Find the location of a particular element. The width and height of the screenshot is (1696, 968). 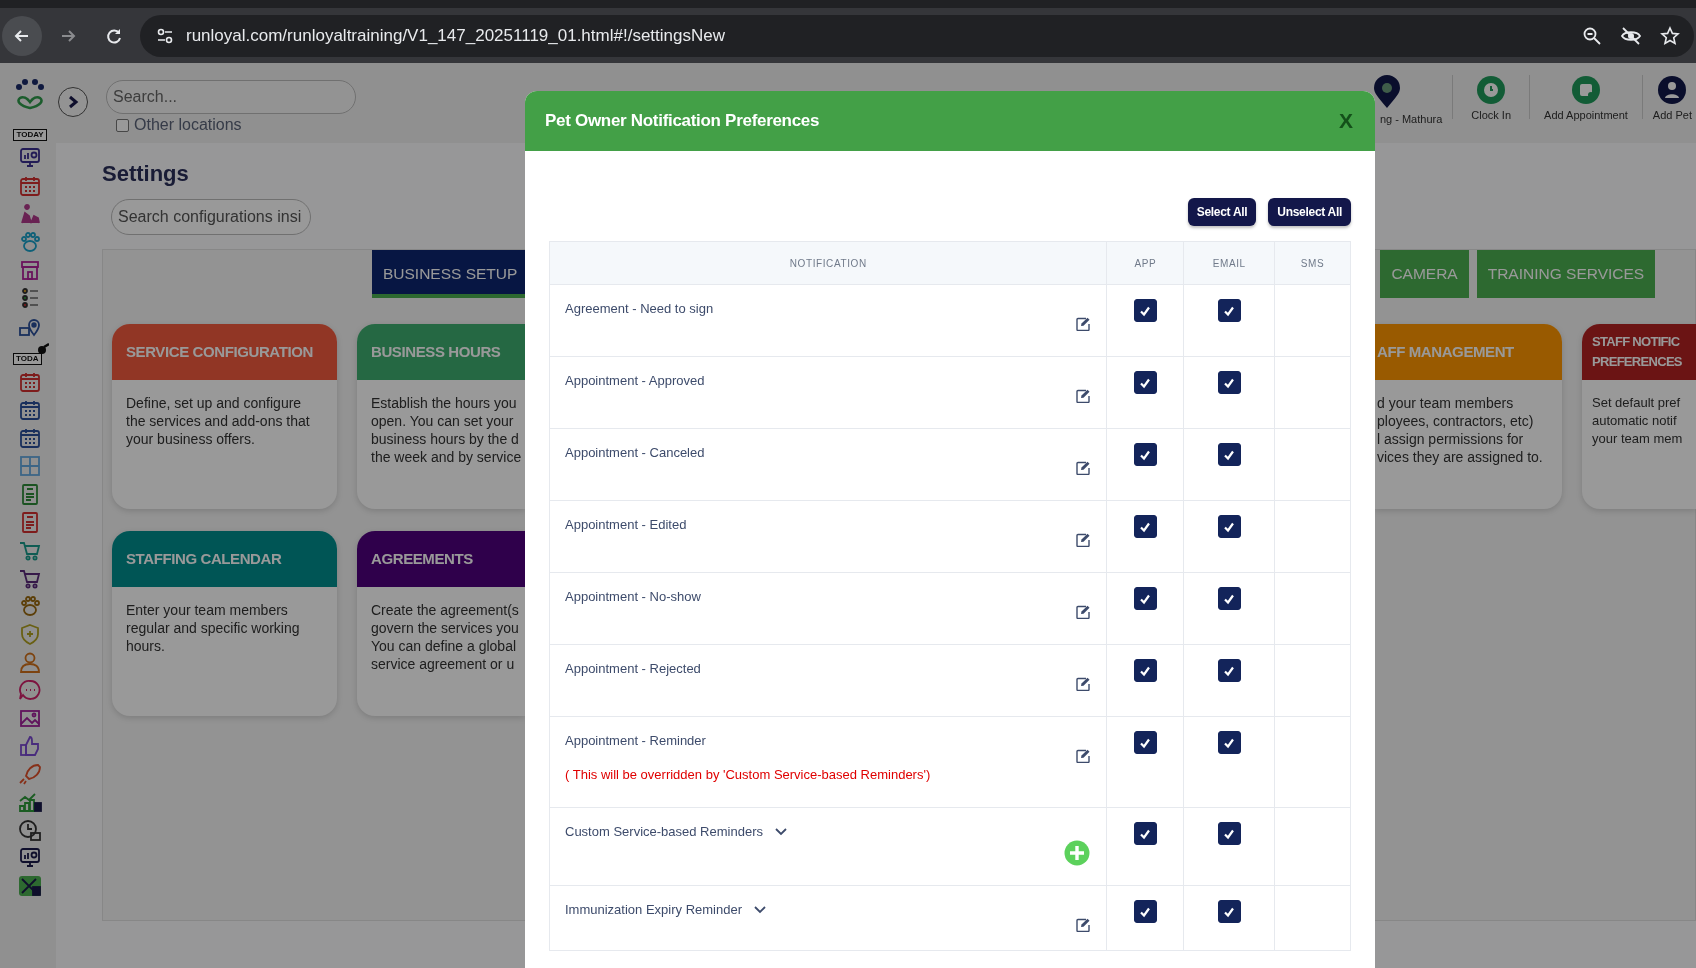

eye-off-icon is located at coordinates (1631, 35).